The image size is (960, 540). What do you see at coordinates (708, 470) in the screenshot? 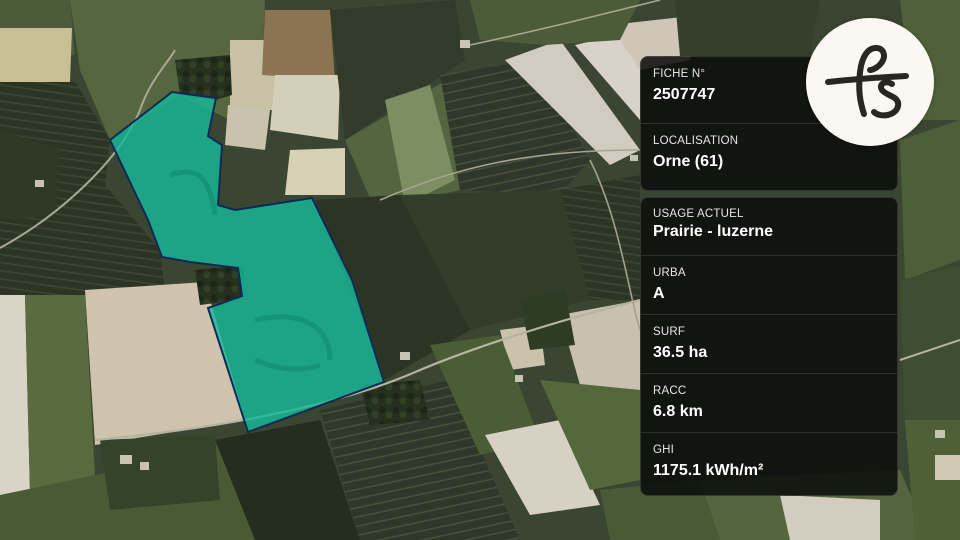
I see `ghi-value: 1175.1 kWh/m²` at bounding box center [708, 470].